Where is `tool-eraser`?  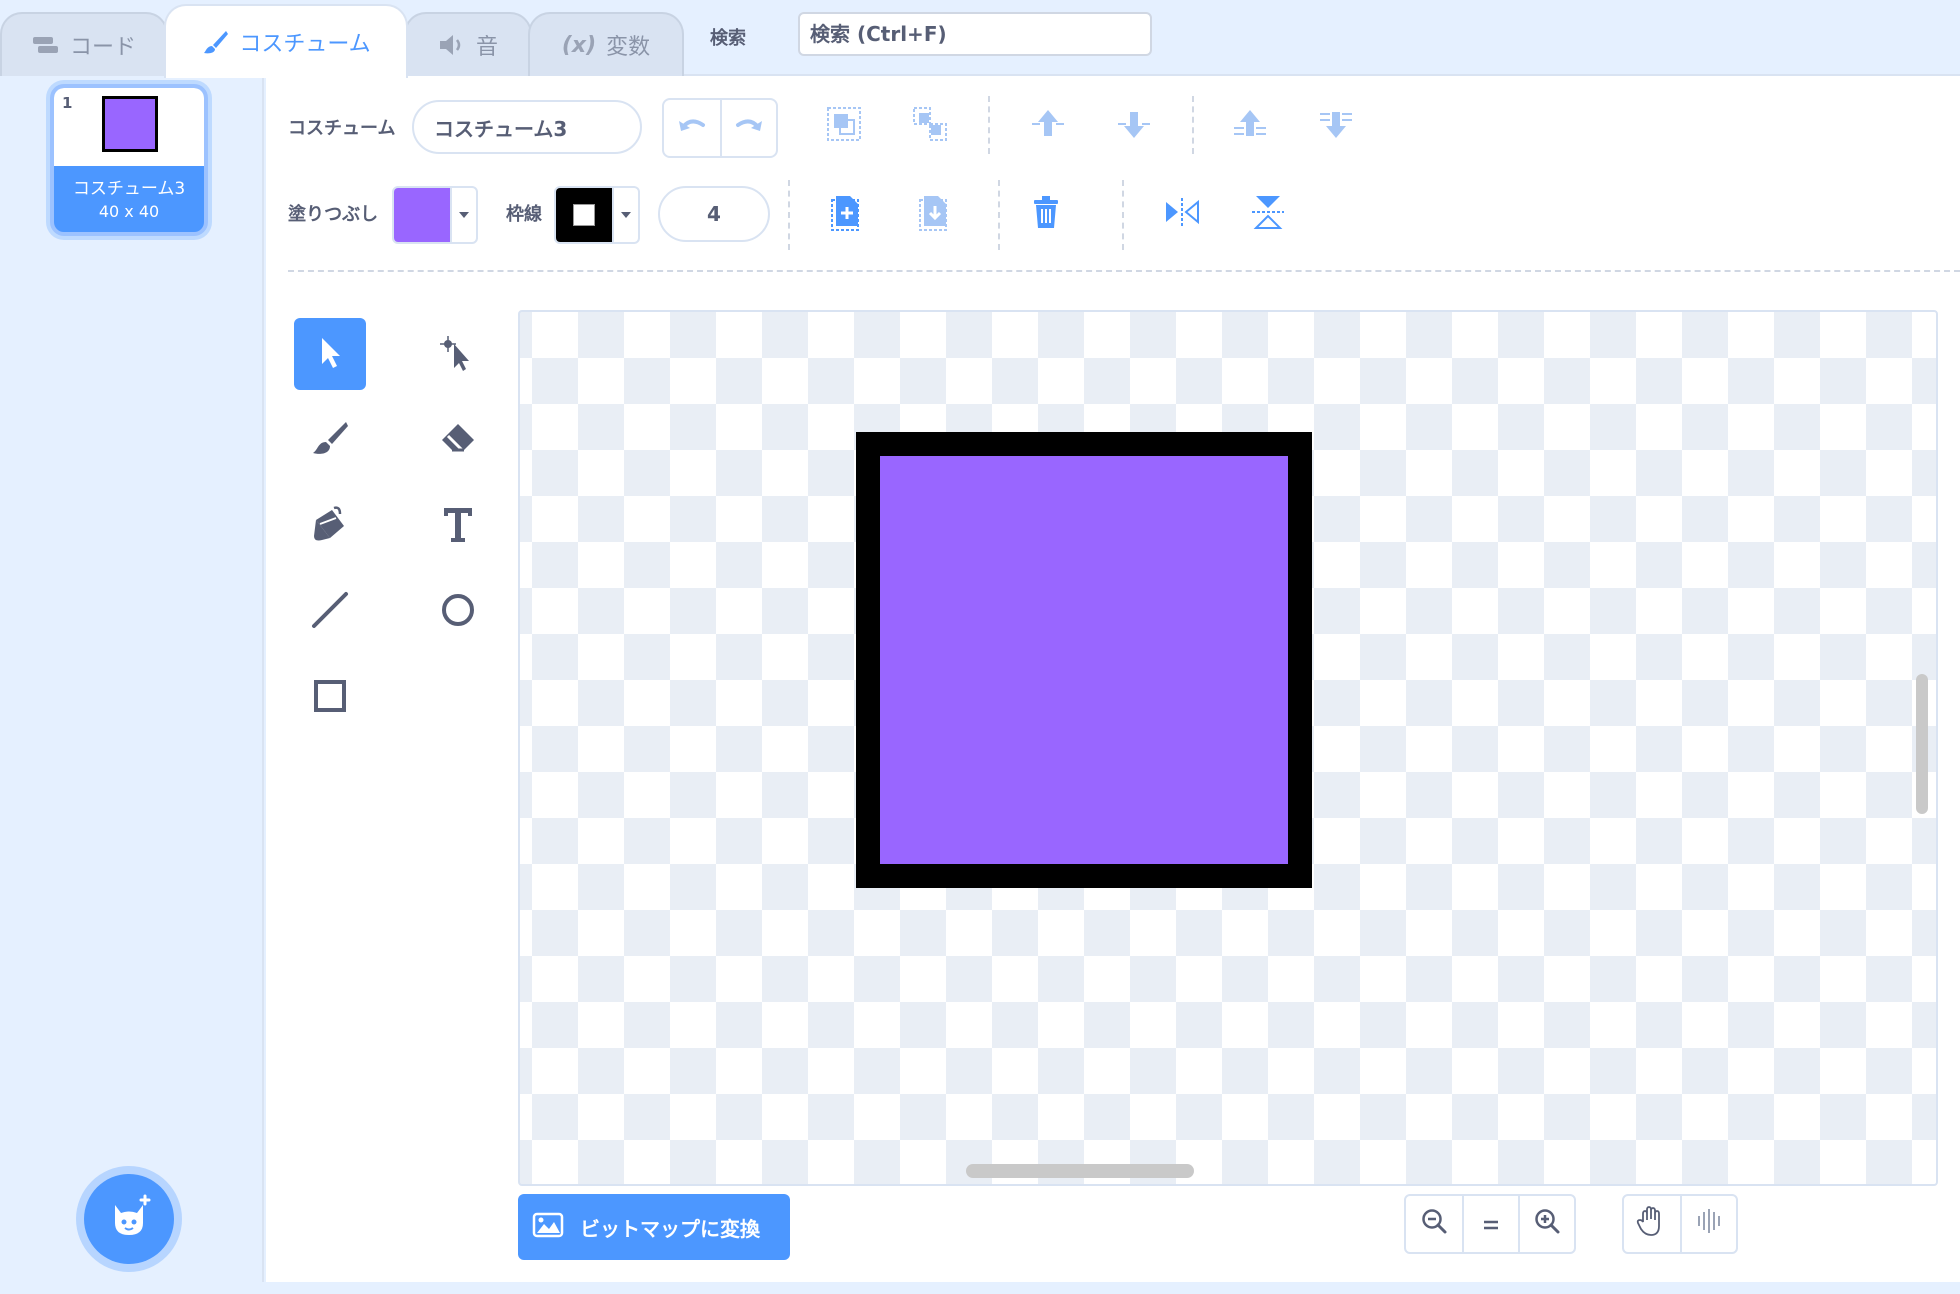 tool-eraser is located at coordinates (458, 440).